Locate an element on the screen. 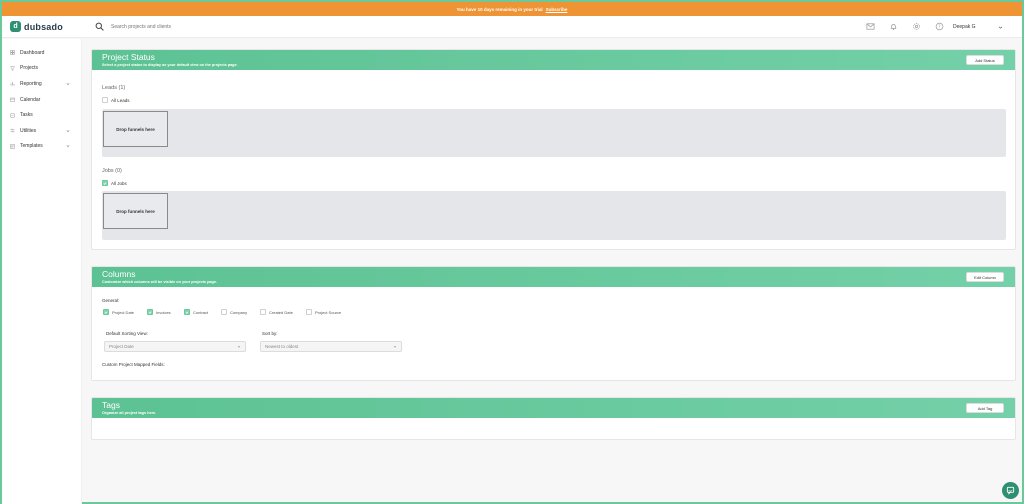 The height and width of the screenshot is (504, 1024). column-option-invoices: Invoices is located at coordinates (165, 312).